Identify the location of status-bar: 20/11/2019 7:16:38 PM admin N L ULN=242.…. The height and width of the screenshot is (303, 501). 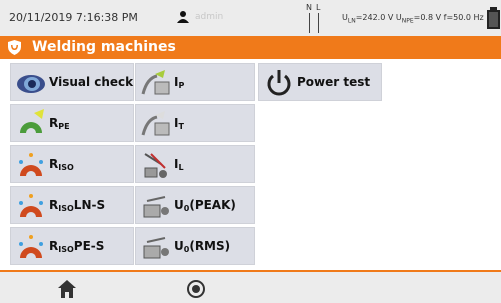
(250, 18).